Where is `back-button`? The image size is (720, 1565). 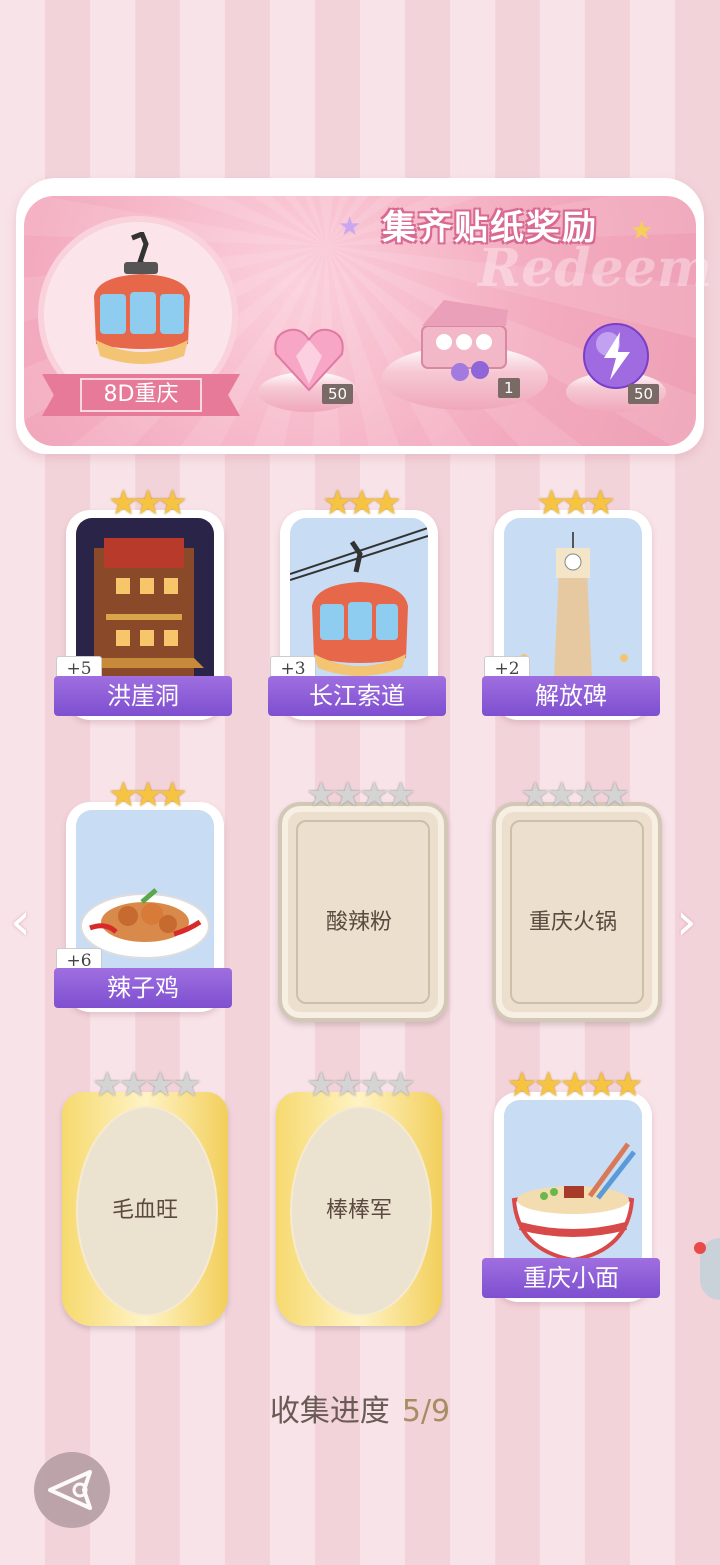 back-button is located at coordinates (72, 1490).